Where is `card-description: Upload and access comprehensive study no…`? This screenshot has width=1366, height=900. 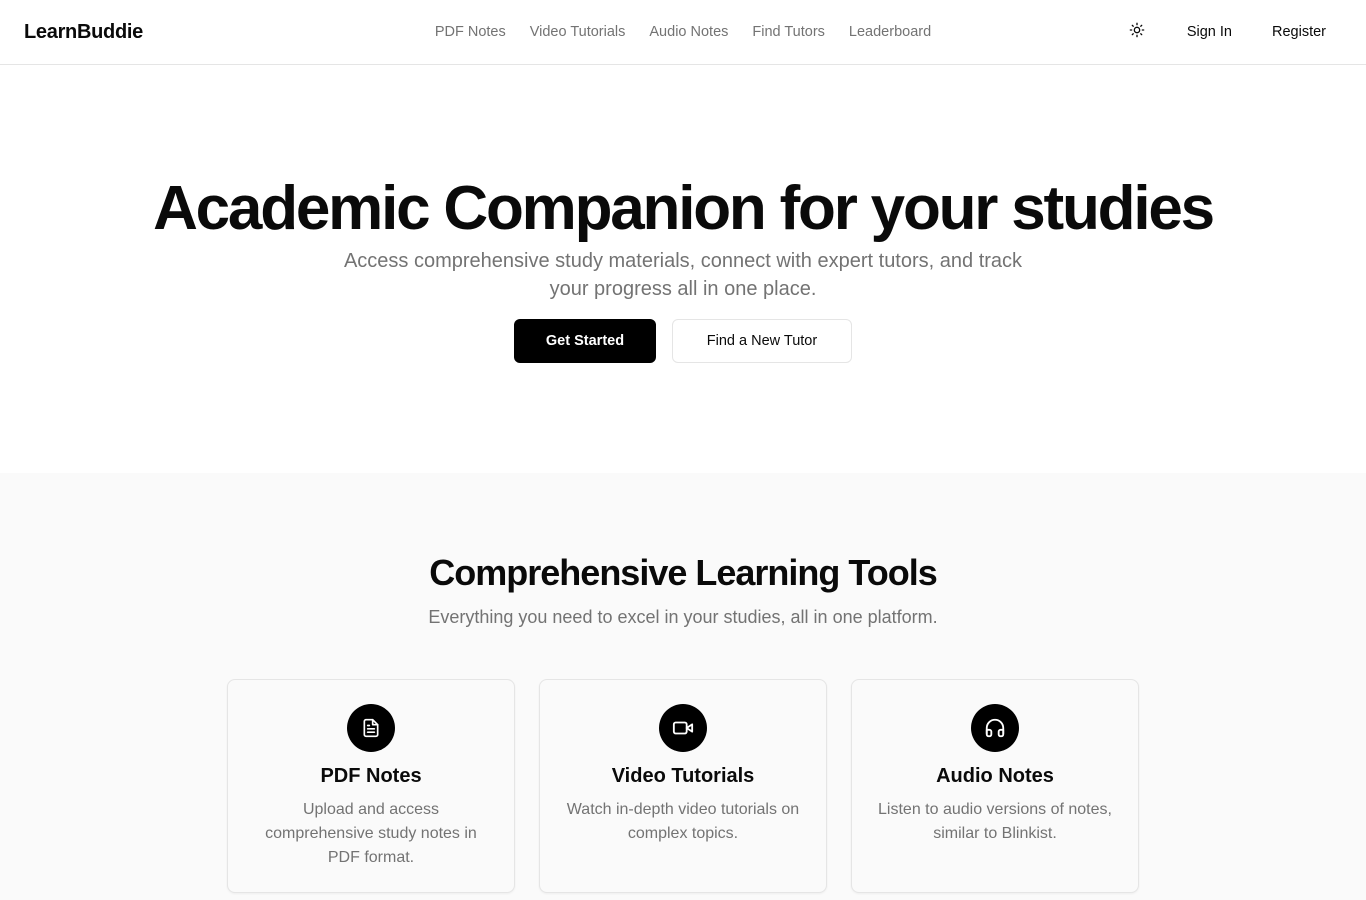 card-description: Upload and access comprehensive study no… is located at coordinates (371, 833).